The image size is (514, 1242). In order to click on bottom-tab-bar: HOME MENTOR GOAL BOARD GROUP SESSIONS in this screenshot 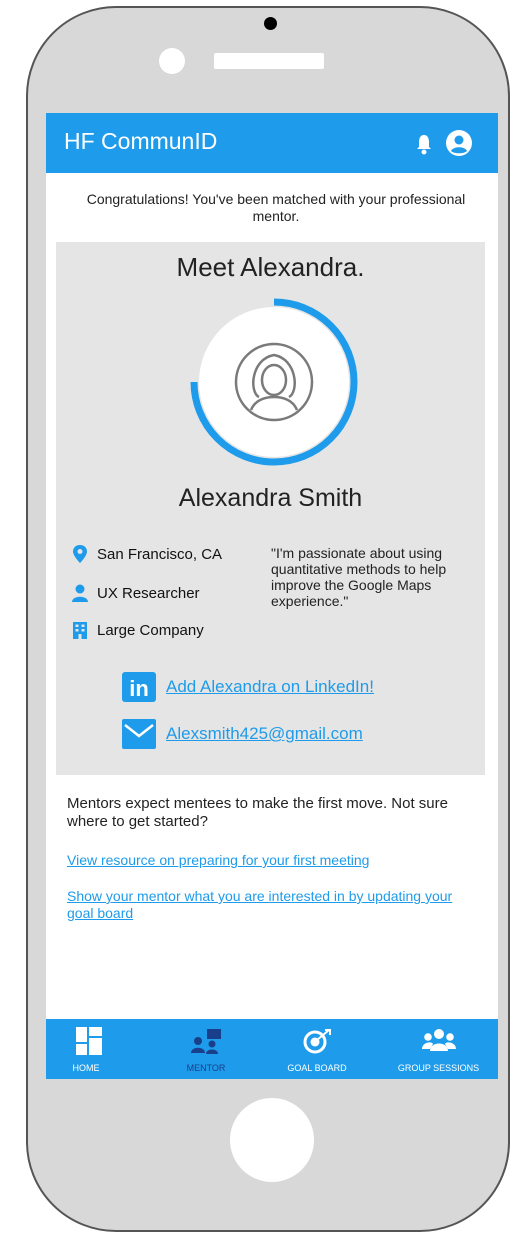, I will do `click(272, 1049)`.